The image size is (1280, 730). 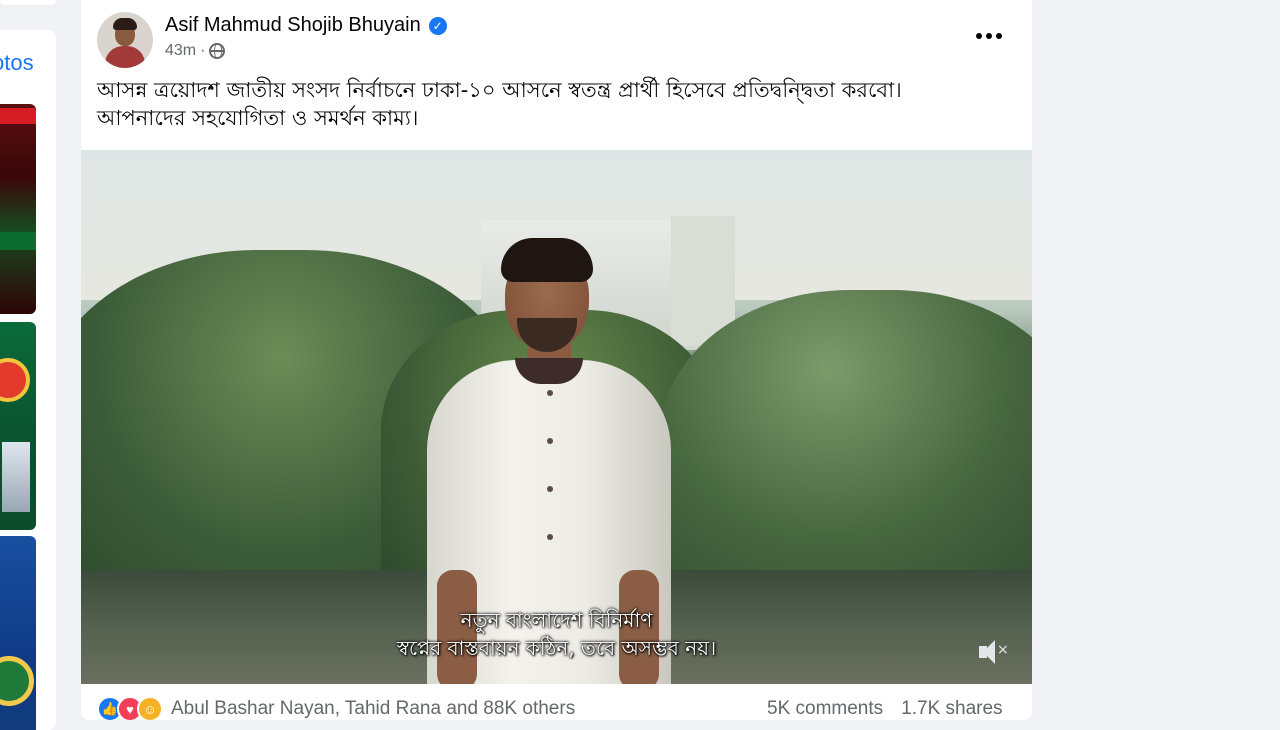 I want to click on avatar, so click(x=125, y=40).